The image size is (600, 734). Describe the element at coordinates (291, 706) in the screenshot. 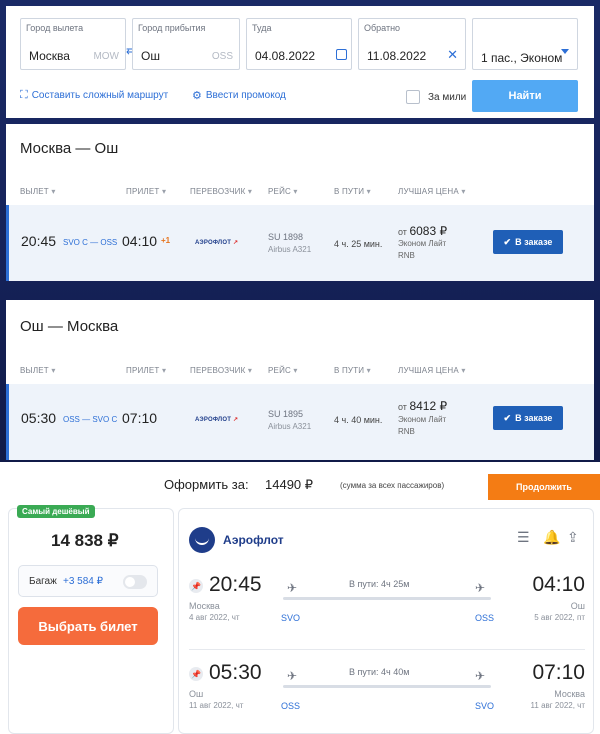

I see `segment-dep-code: OSS` at that location.